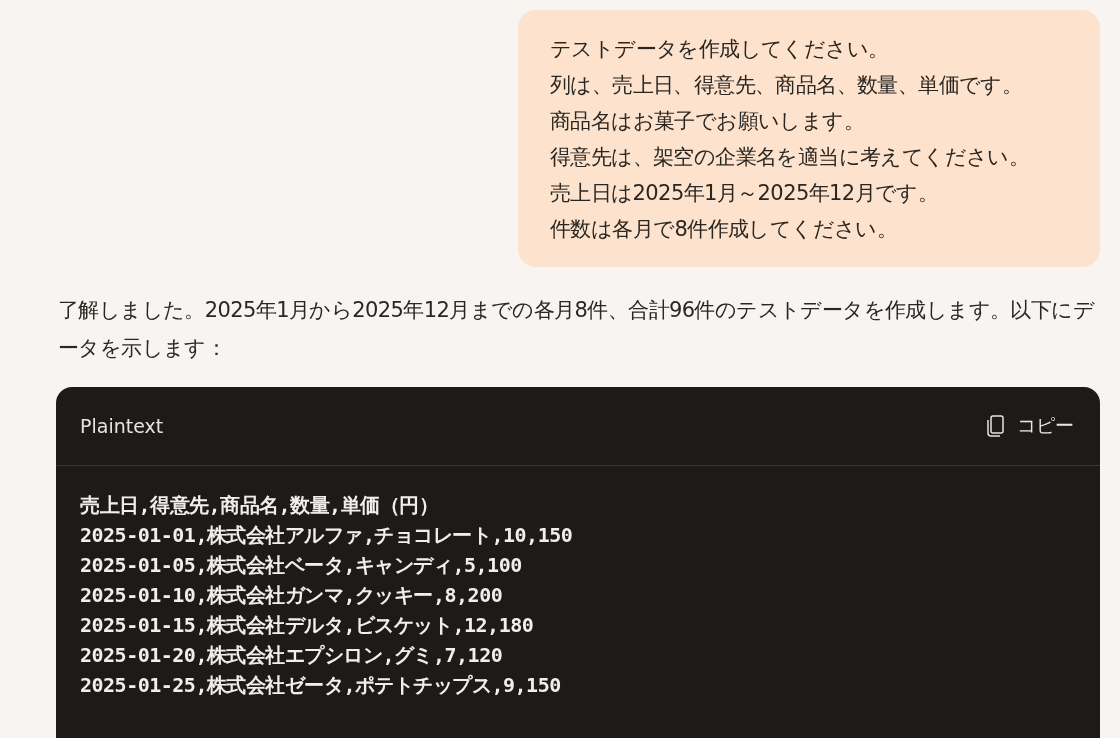 The width and height of the screenshot is (1120, 738). I want to click on copy-button: コピー, so click(1030, 426).